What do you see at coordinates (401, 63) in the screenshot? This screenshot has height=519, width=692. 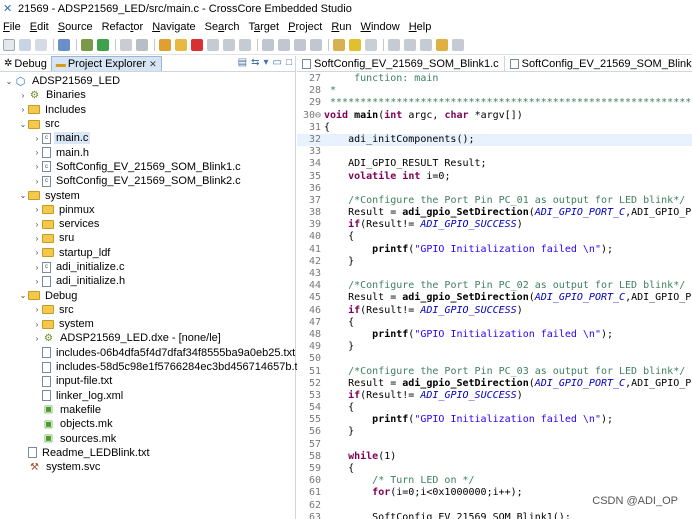 I see `editor-tab: SoftConfig_EV_21569_SOM_Blink1.c` at bounding box center [401, 63].